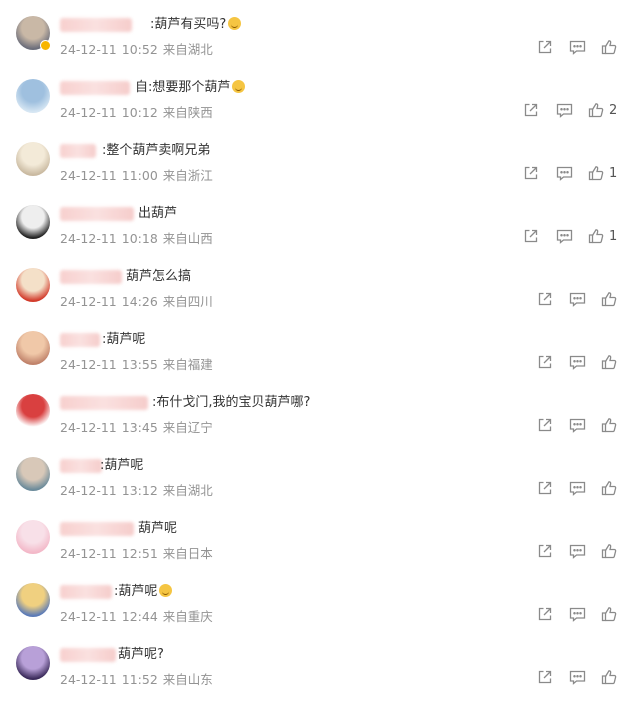 Image resolution: width=631 pixels, height=709 pixels. Describe the element at coordinates (139, 553) in the screenshot. I see `comment-time: 12:51` at that location.